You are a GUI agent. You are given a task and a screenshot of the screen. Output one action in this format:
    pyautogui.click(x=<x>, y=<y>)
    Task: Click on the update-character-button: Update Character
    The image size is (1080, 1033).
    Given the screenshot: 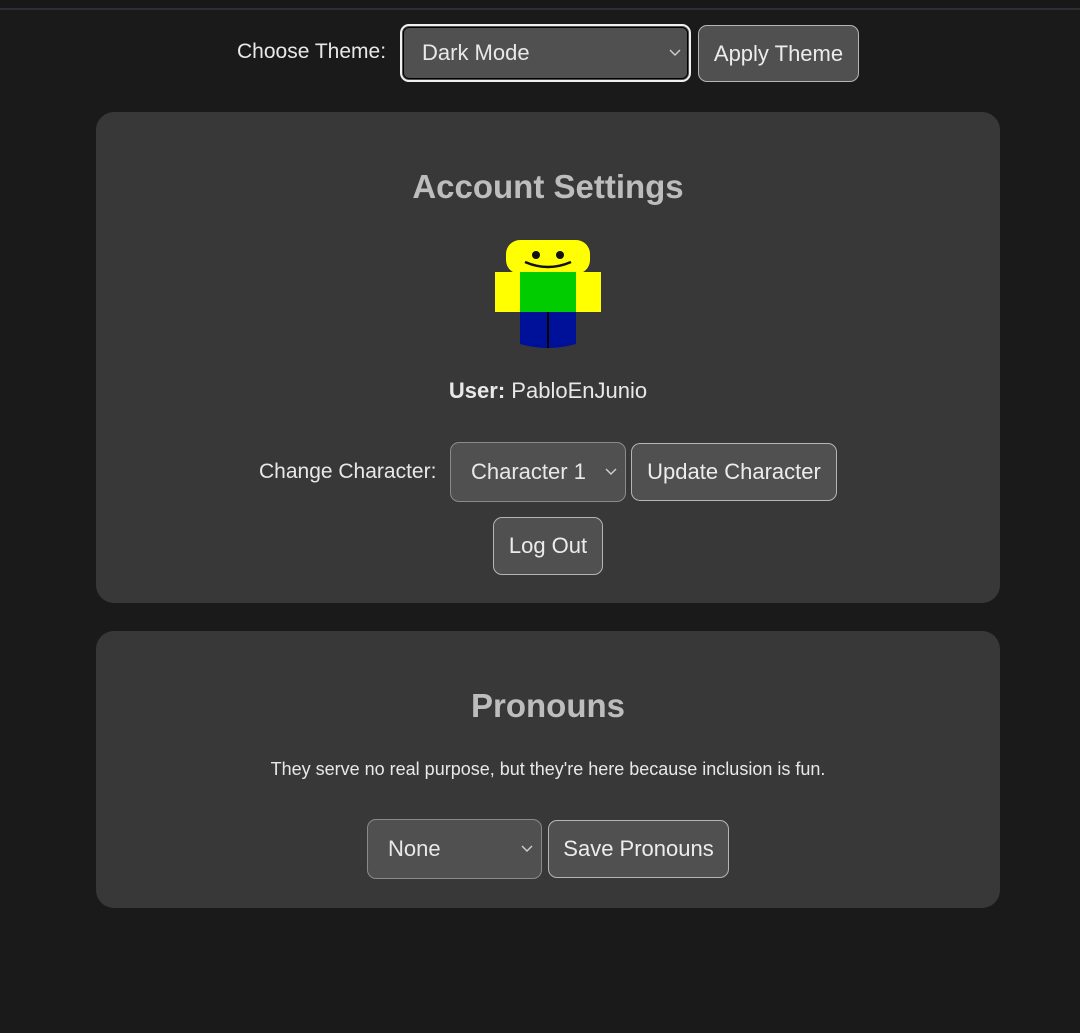 What is the action you would take?
    pyautogui.click(x=734, y=472)
    